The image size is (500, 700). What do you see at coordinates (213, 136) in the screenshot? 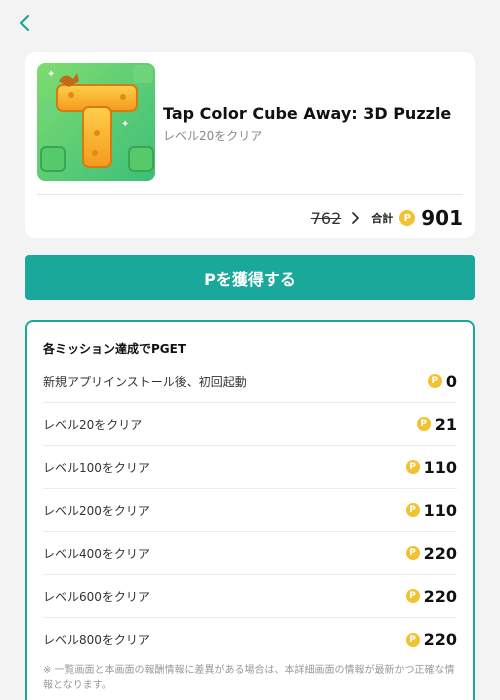
I see `app-subtitle: レベル20をクリア` at bounding box center [213, 136].